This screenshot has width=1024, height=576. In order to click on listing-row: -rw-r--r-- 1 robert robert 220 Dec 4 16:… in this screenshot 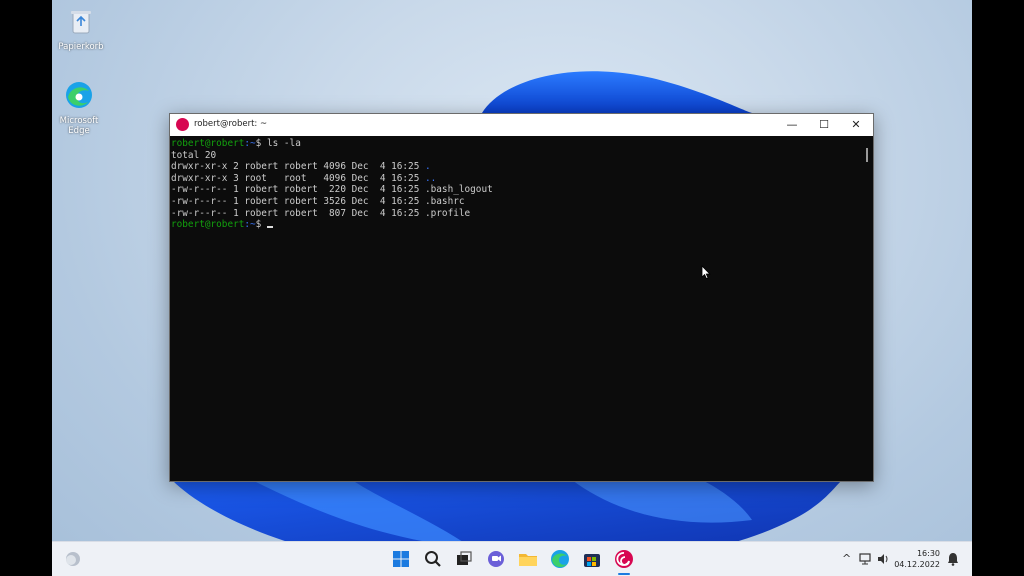, I will do `click(516, 190)`.